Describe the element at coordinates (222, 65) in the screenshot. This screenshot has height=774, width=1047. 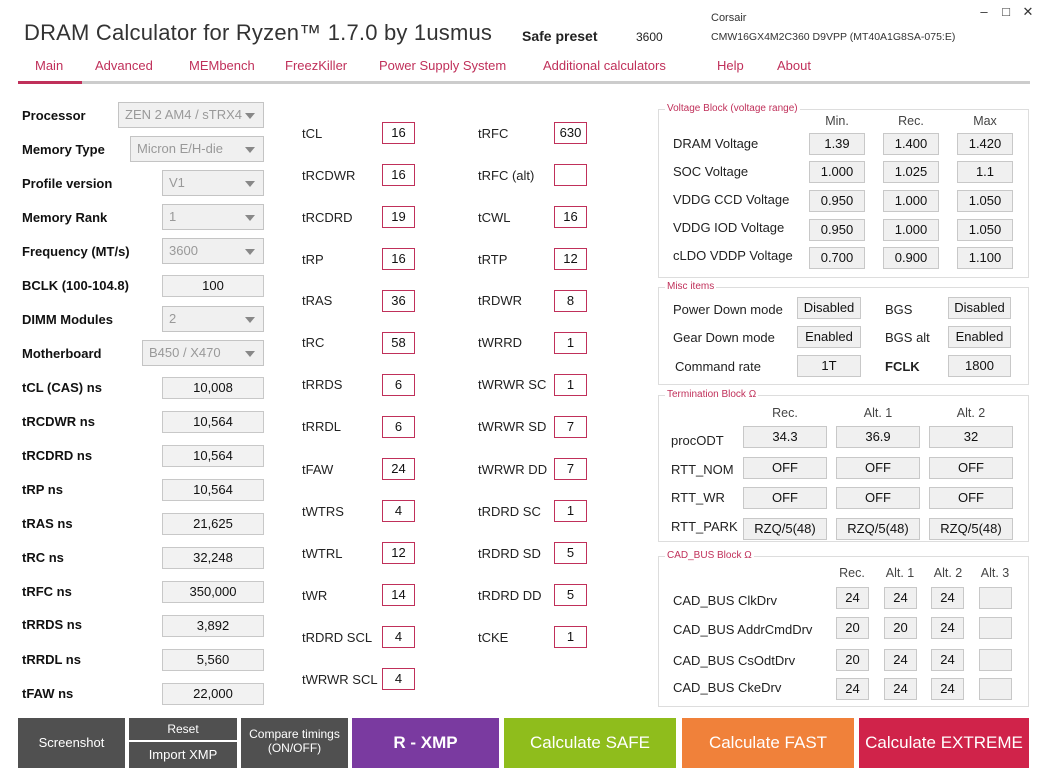
I see `tab-membench: MEMbench` at that location.